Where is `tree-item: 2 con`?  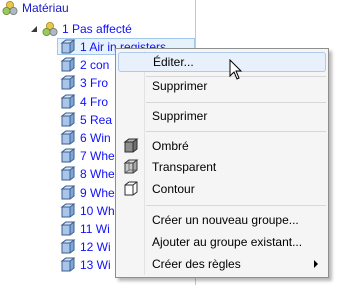
tree-item: 2 con is located at coordinates (84, 65).